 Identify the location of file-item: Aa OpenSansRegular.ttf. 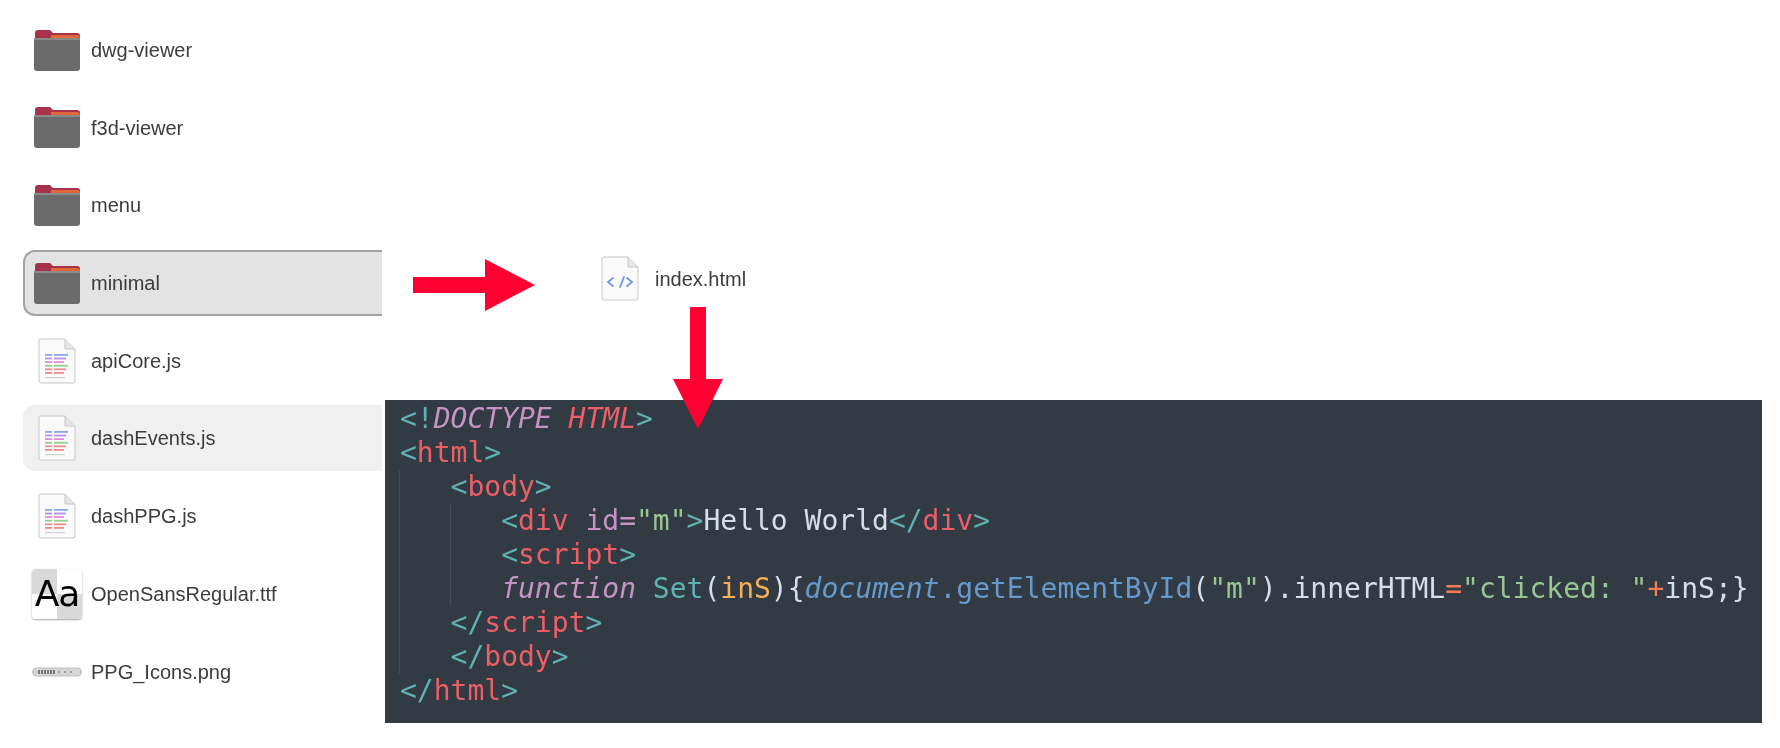
(202, 593).